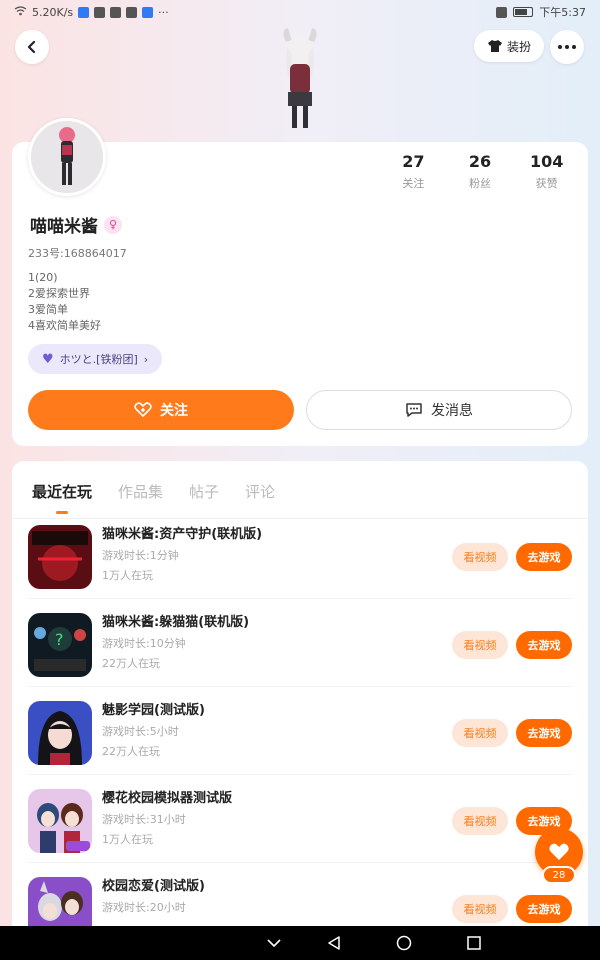 This screenshot has height=960, width=600. What do you see at coordinates (182, 534) in the screenshot?
I see `game-title: 猫咪米酱:资产守护(联机版)` at bounding box center [182, 534].